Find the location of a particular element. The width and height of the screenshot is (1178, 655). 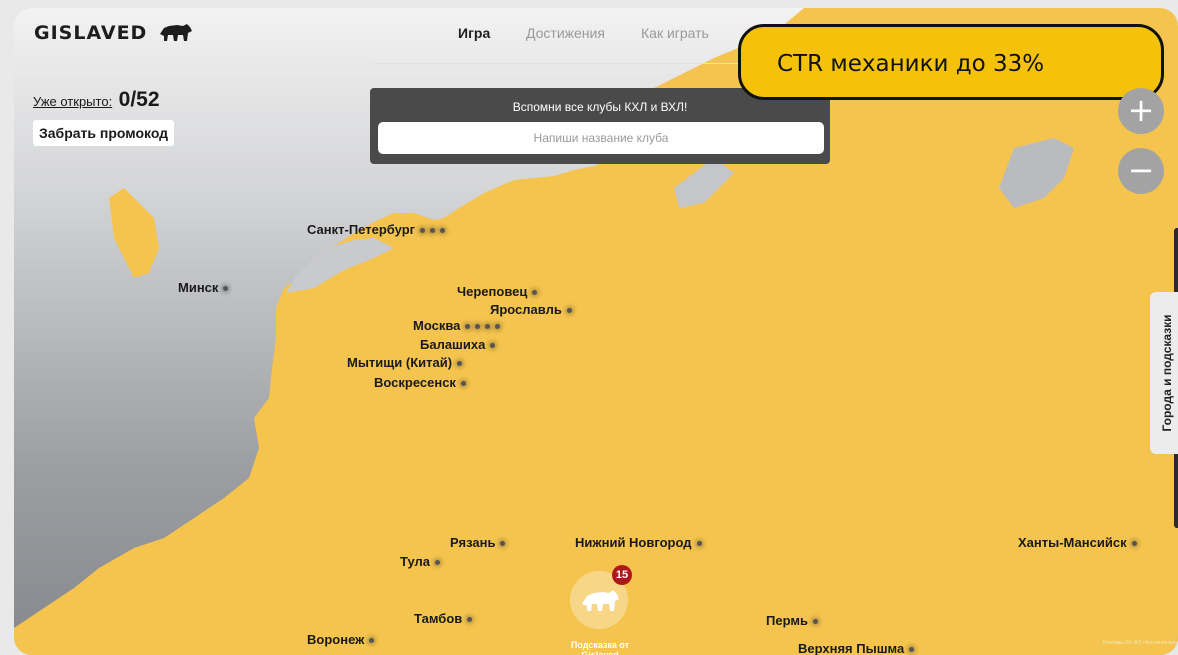

city-name: Рязань is located at coordinates (473, 542).